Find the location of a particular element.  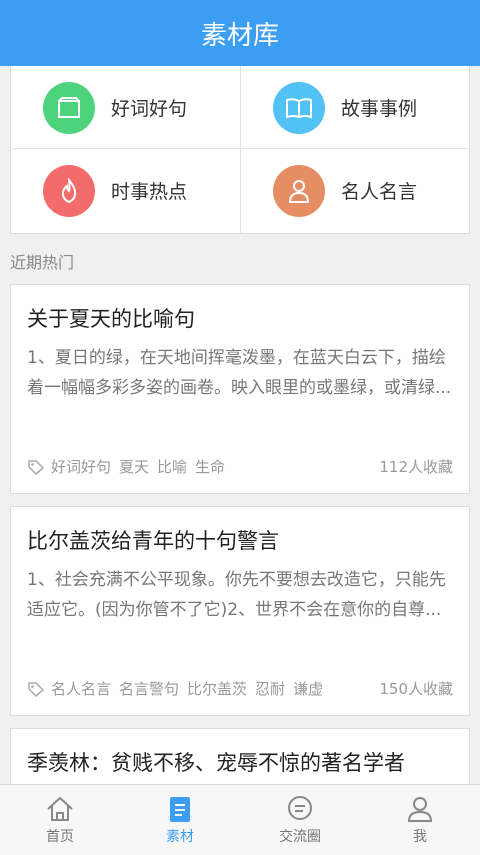

category-label: 故事事例 is located at coordinates (379, 109).